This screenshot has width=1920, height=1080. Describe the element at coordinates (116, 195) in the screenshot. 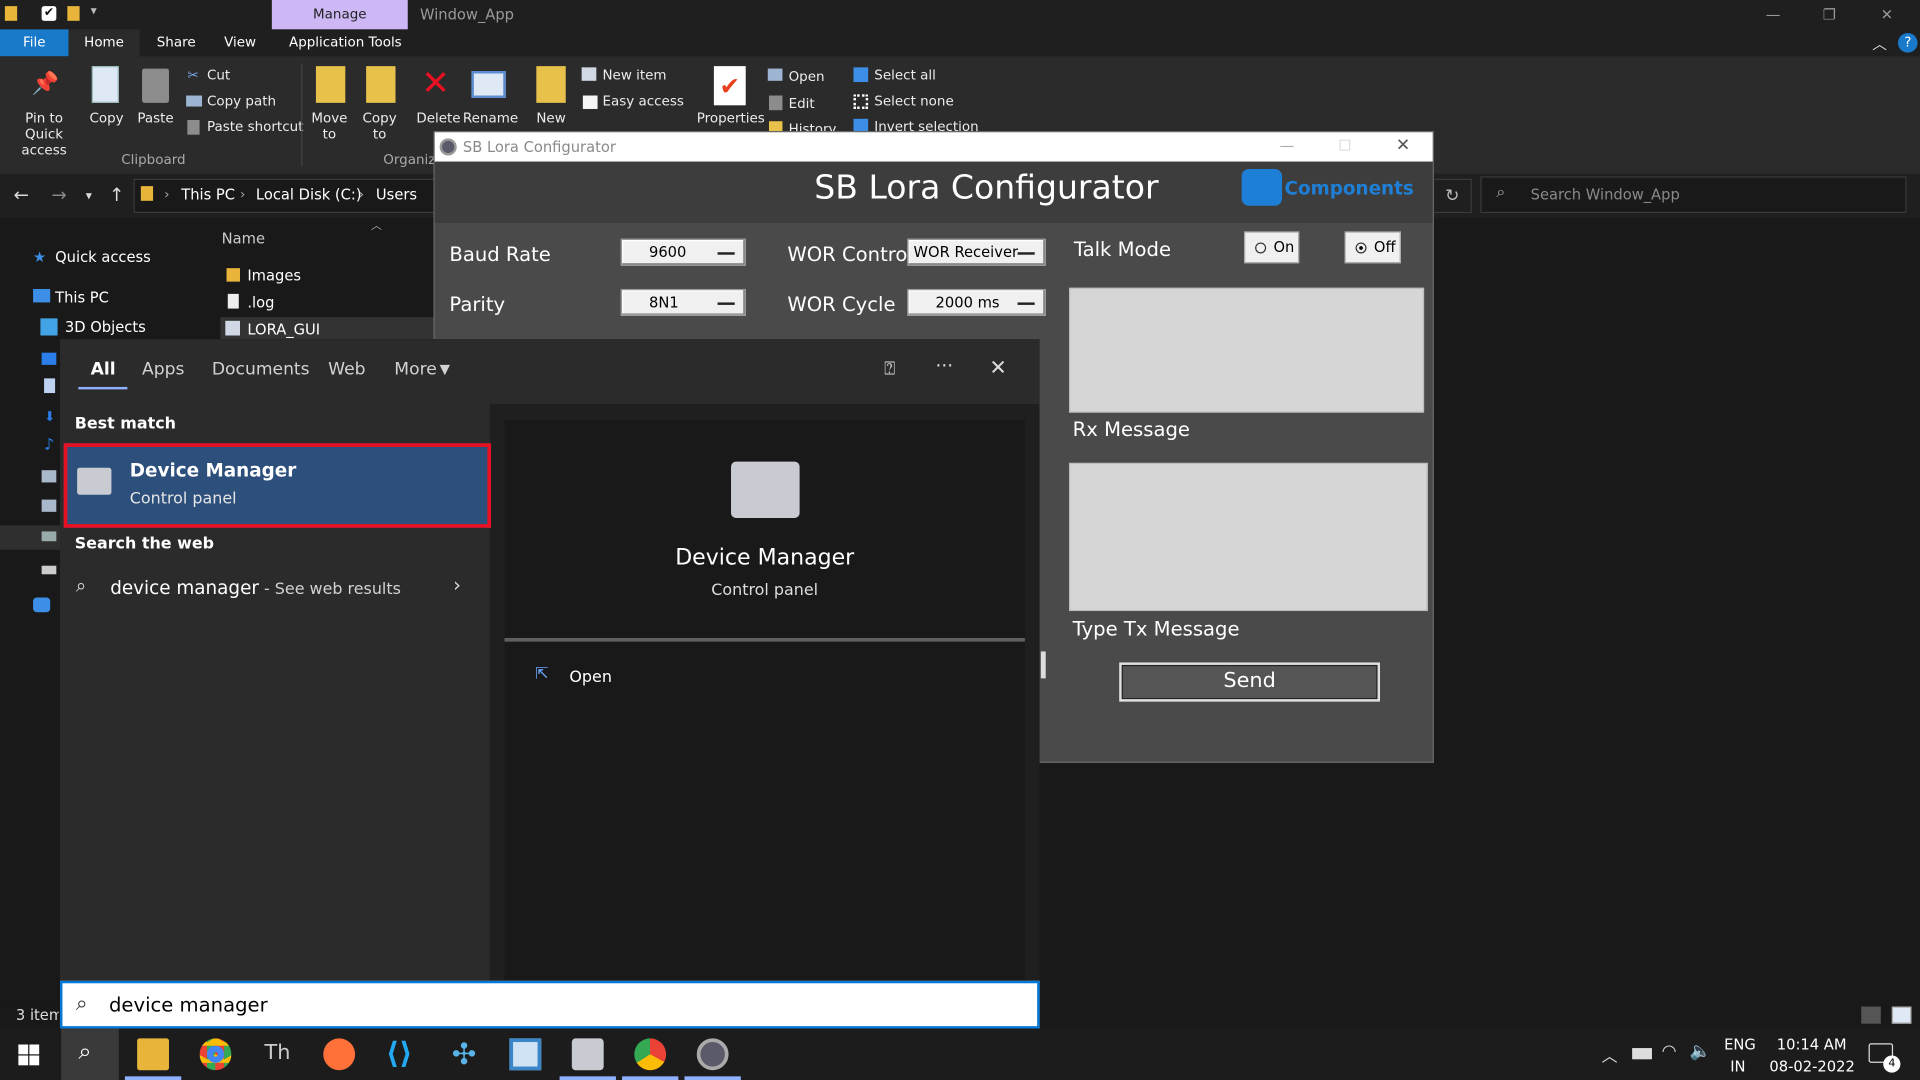

I see `up-arrow-icon: ↑` at that location.